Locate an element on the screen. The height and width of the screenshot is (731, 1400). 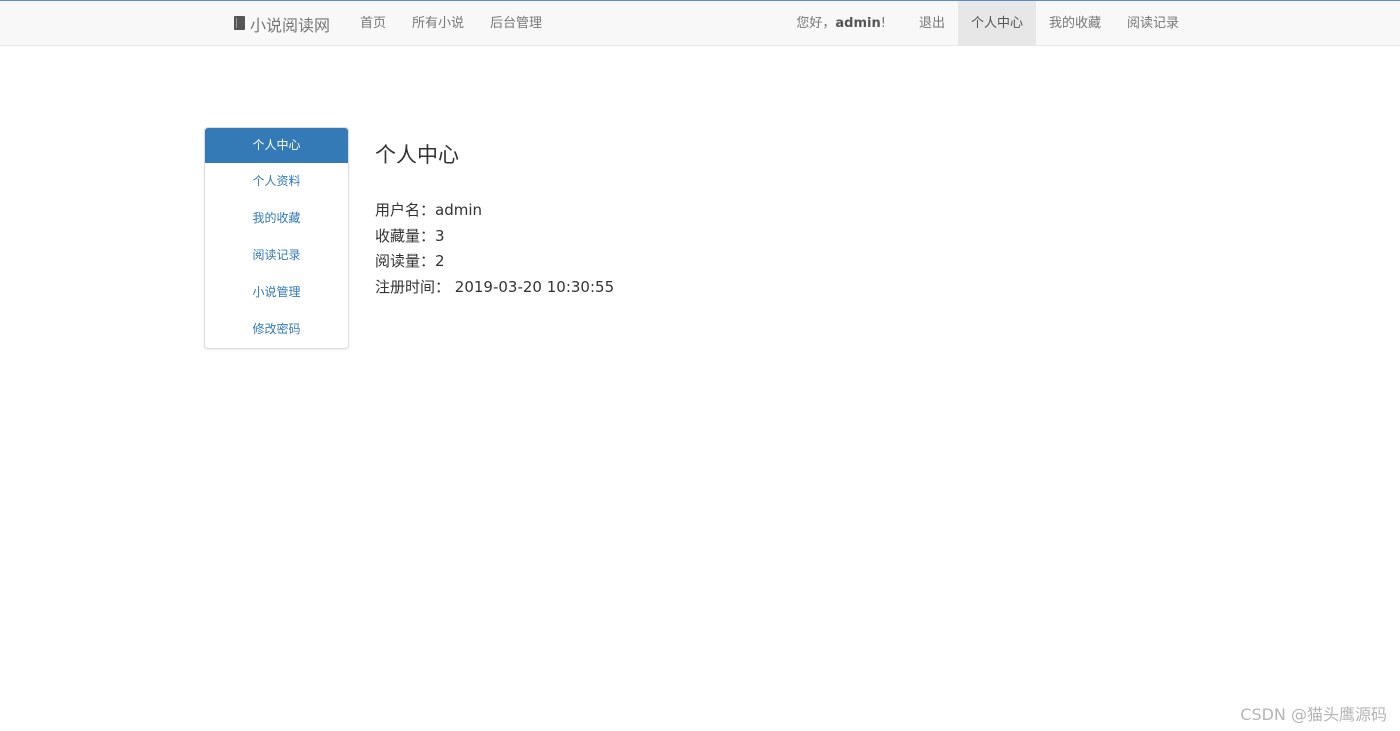
nav-reading-history: 阅读记录 is located at coordinates (1153, 23).